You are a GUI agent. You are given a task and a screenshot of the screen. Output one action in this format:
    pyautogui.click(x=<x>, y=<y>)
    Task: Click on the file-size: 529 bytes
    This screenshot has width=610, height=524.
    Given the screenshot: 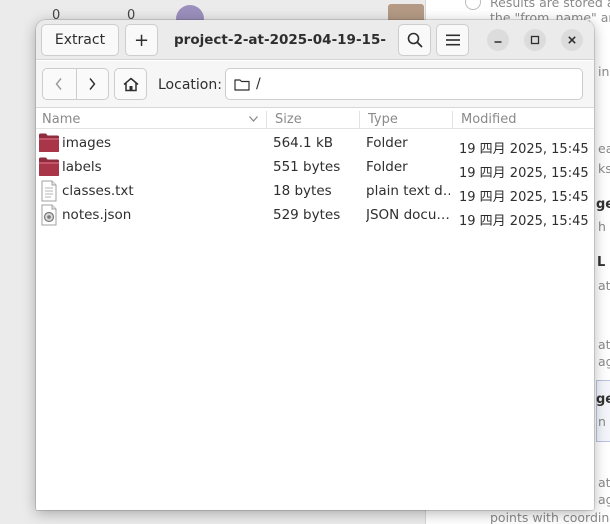 What is the action you would take?
    pyautogui.click(x=307, y=215)
    